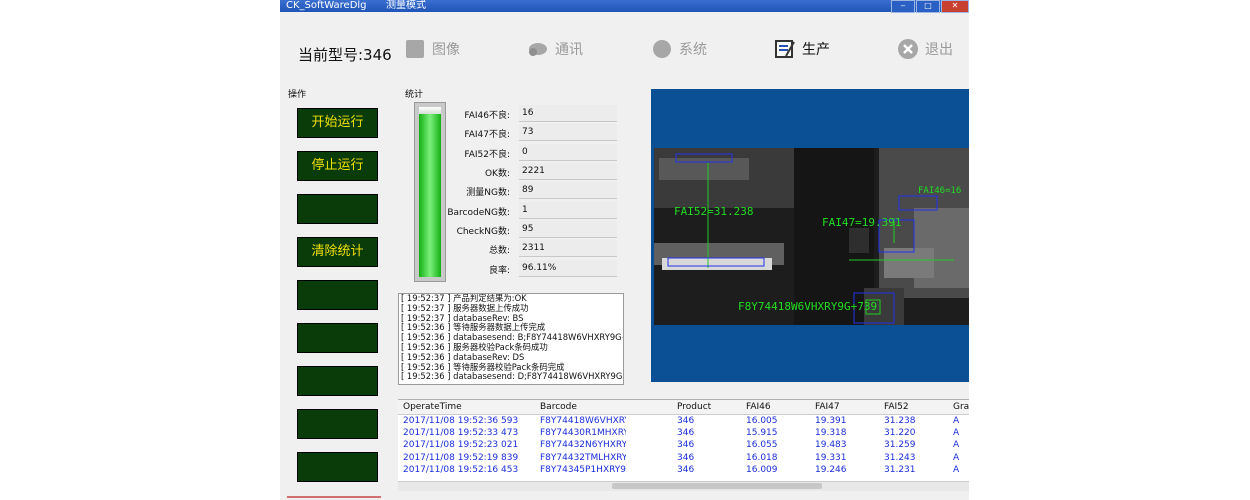  What do you see at coordinates (568, 152) in the screenshot?
I see `stat-value-fai52: 0` at bounding box center [568, 152].